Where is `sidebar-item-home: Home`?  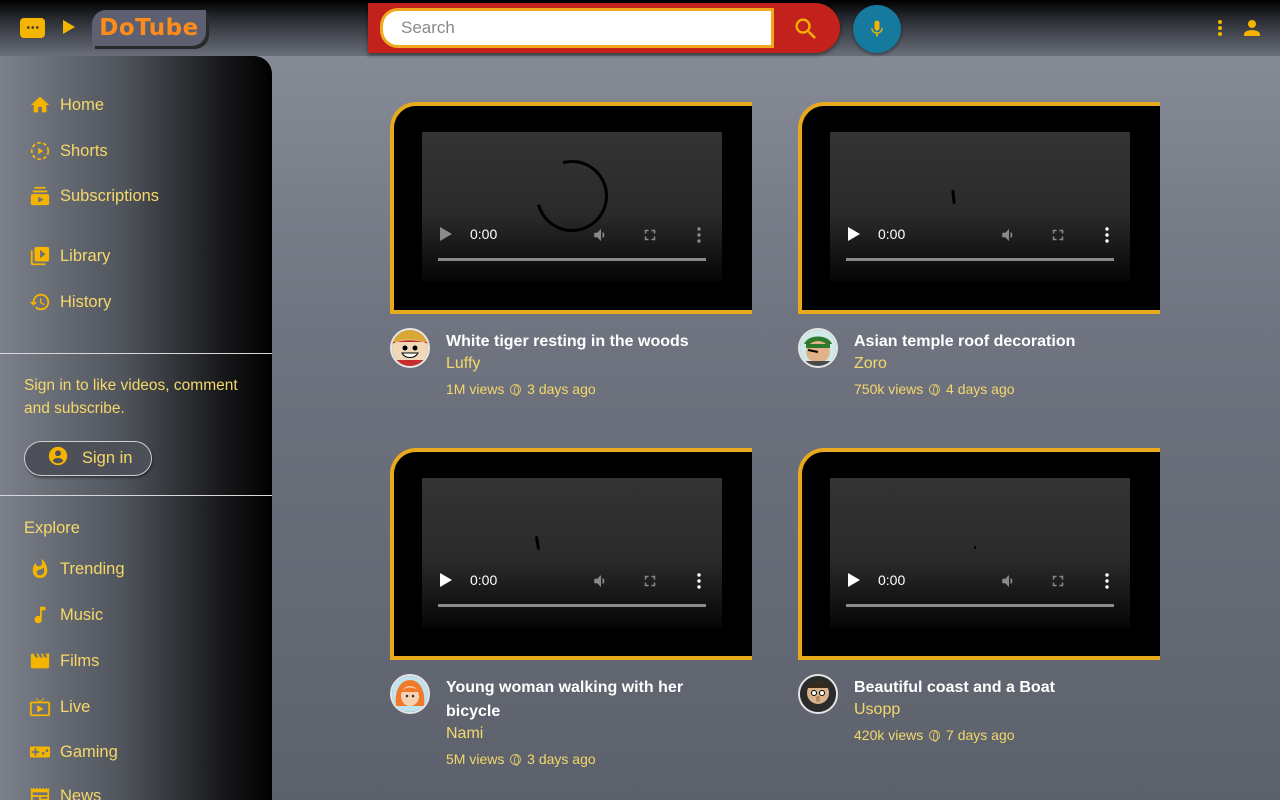
sidebar-item-home: Home is located at coordinates (66, 105).